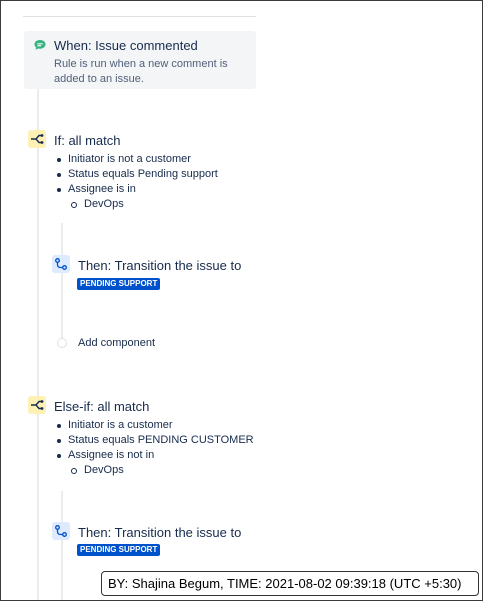 The width and height of the screenshot is (483, 601). What do you see at coordinates (136, 189) in the screenshot?
I see `list-item: Assignee is in` at bounding box center [136, 189].